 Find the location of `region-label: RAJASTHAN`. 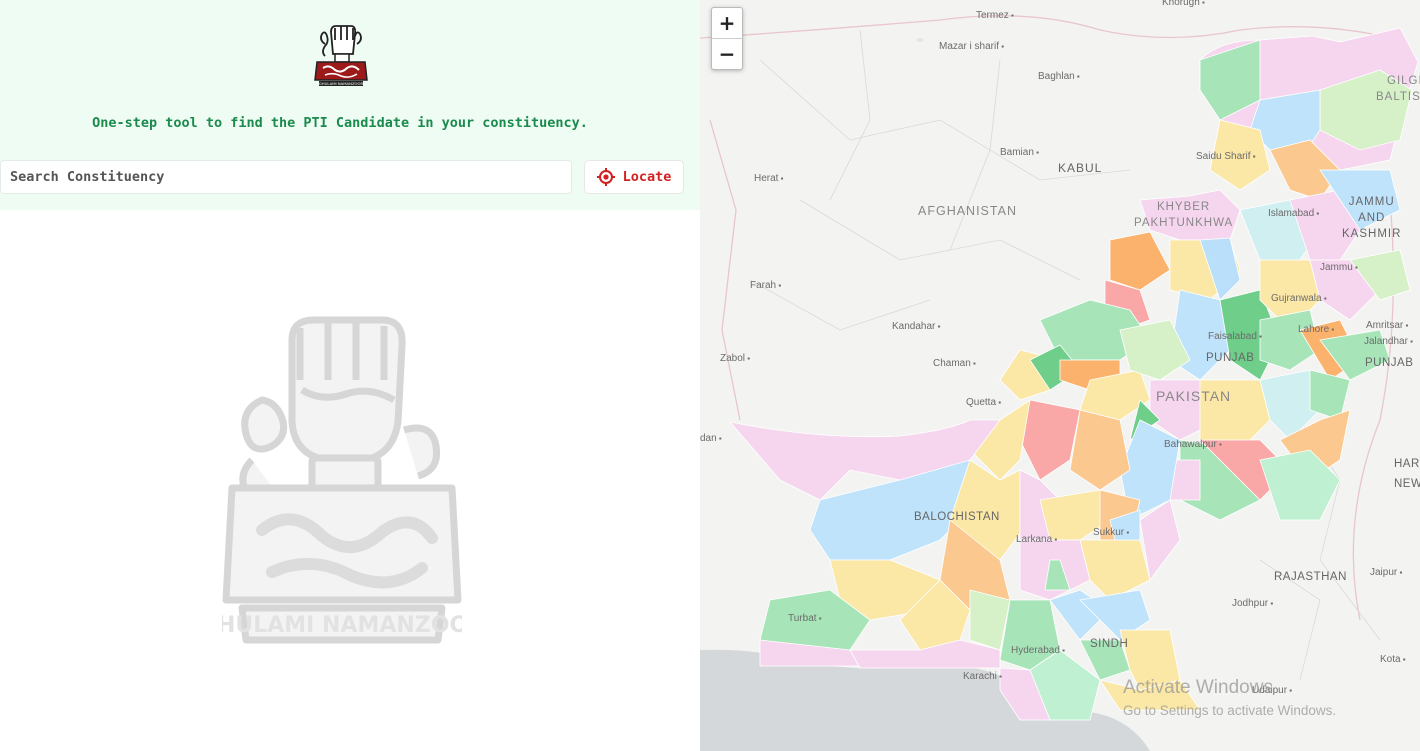

region-label: RAJASTHAN is located at coordinates (1310, 577).